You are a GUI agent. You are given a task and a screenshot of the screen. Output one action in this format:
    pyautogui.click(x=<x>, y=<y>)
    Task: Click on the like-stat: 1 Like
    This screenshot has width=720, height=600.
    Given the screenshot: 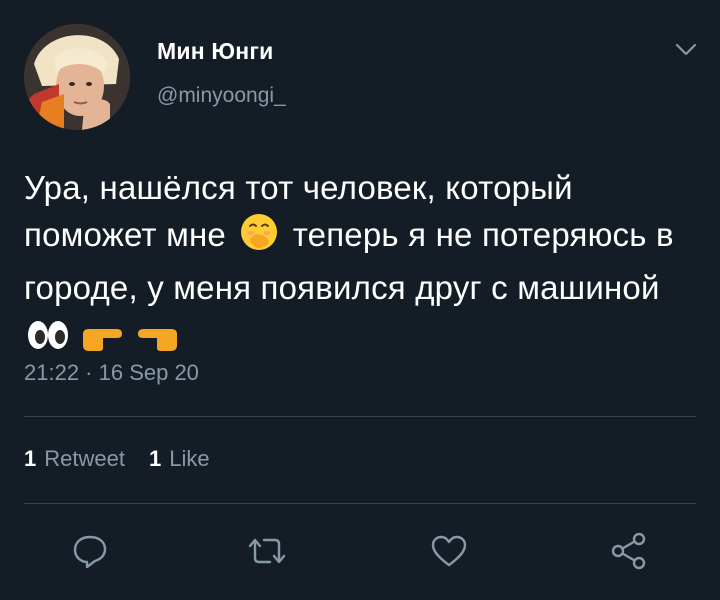 What is the action you would take?
    pyautogui.click(x=179, y=459)
    